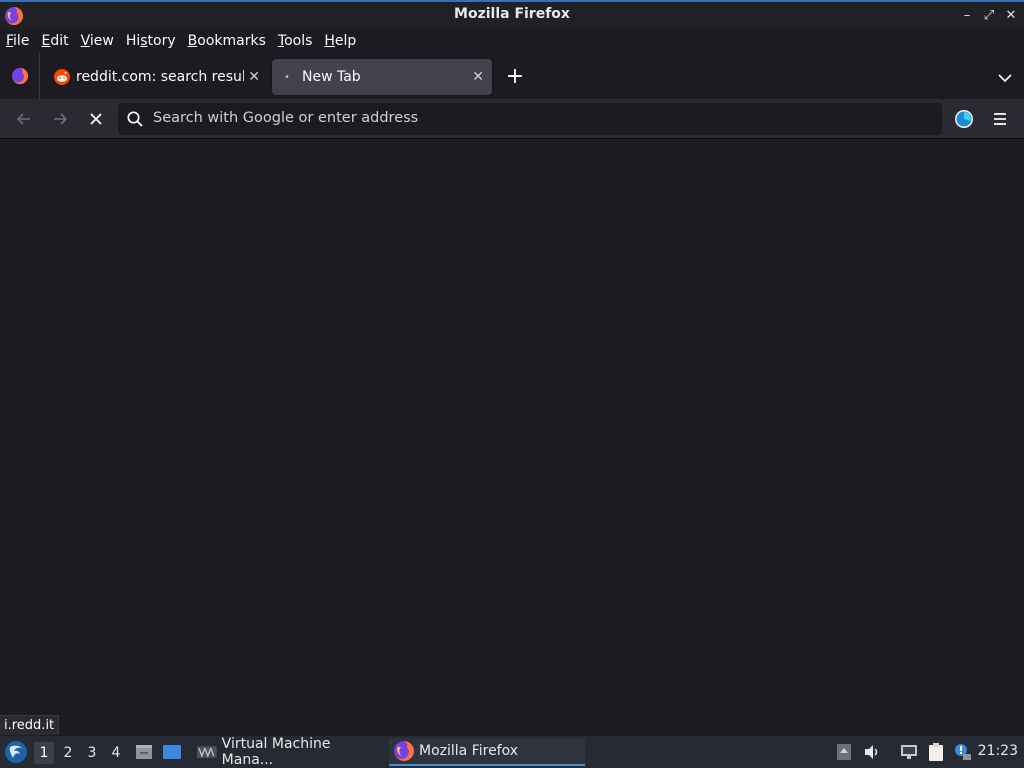 Image resolution: width=1024 pixels, height=768 pixels. What do you see at coordinates (1011, 15) in the screenshot?
I see `close-window-icon: ✕` at bounding box center [1011, 15].